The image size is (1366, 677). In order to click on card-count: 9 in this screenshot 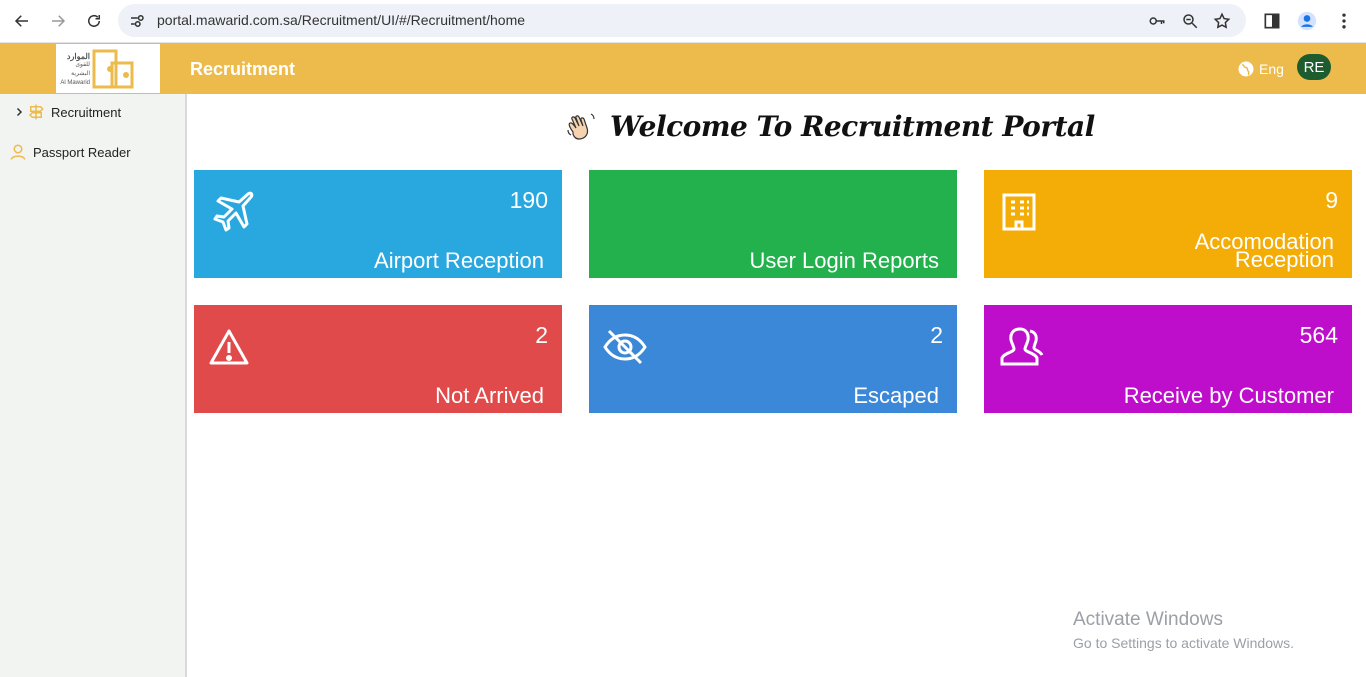, I will do `click(1331, 200)`.